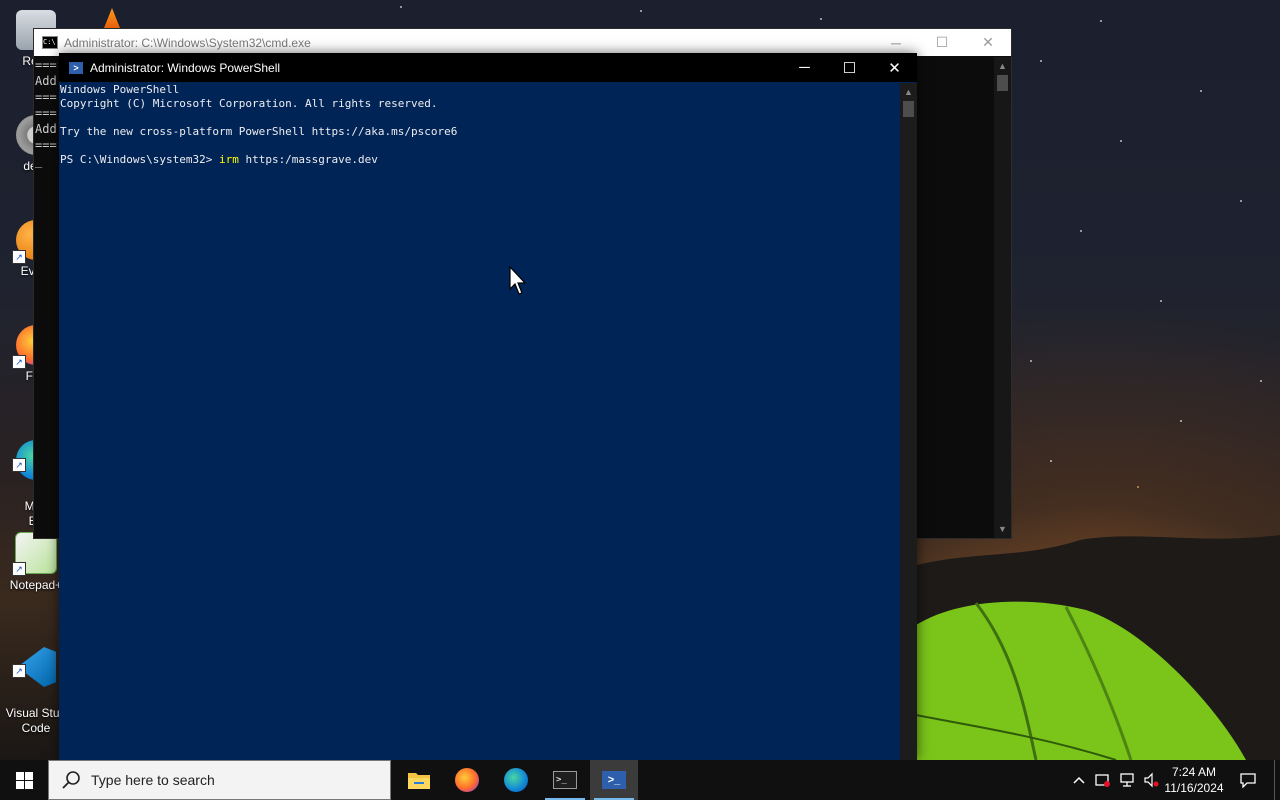 The height and width of the screenshot is (800, 1280). What do you see at coordinates (228, 159) in the screenshot?
I see `console-command: irm` at bounding box center [228, 159].